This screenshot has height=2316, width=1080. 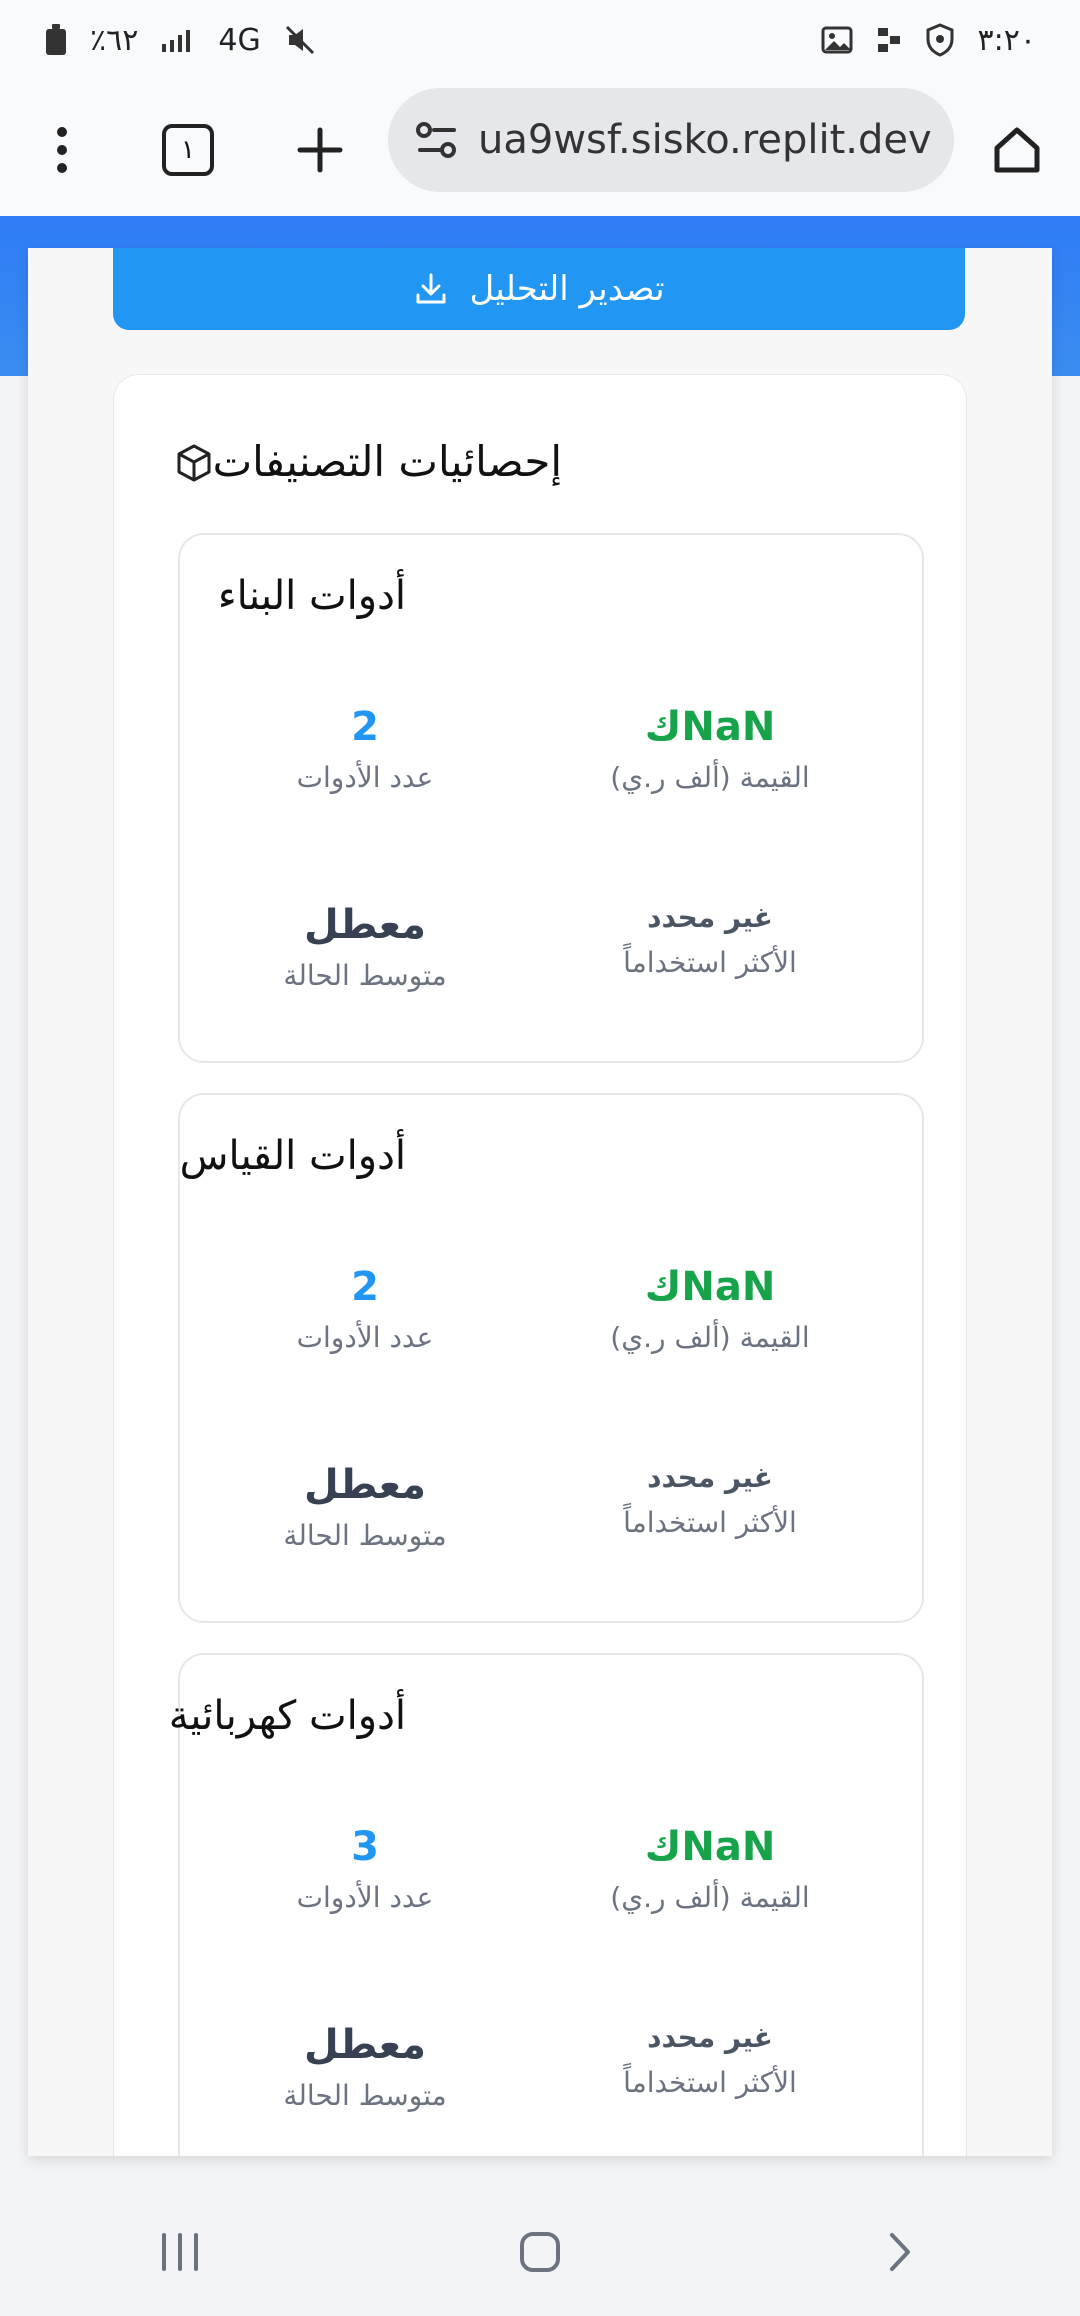 I want to click on category-name: أدوات القياس, so click(x=292, y=1156).